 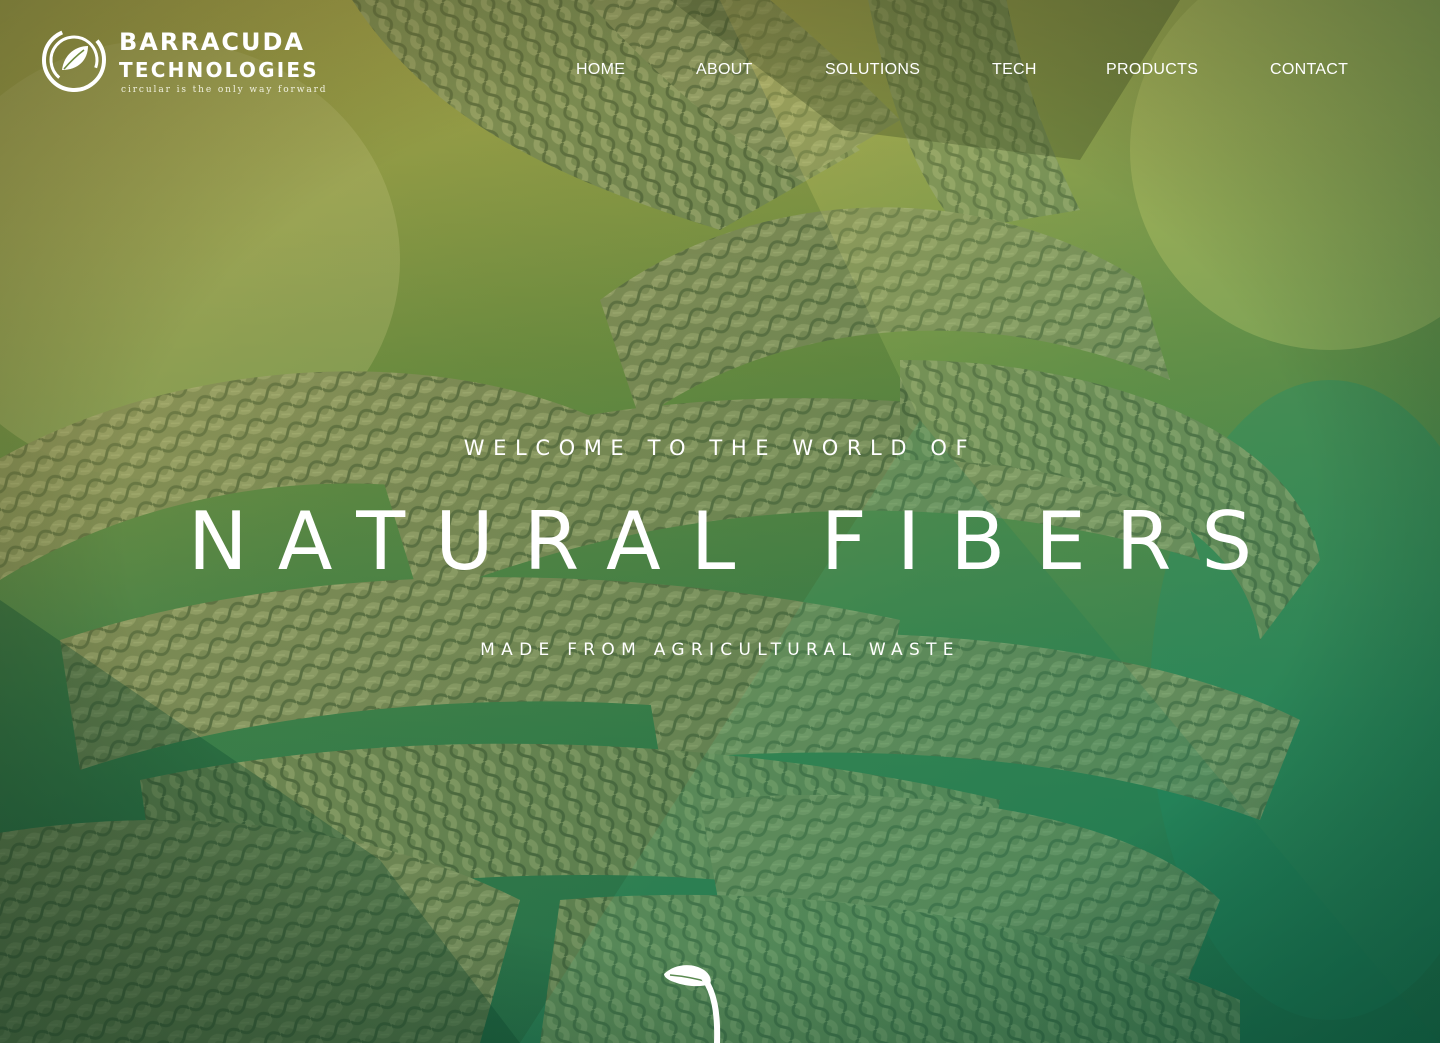 What do you see at coordinates (693, 1002) in the screenshot?
I see `sprout-icon` at bounding box center [693, 1002].